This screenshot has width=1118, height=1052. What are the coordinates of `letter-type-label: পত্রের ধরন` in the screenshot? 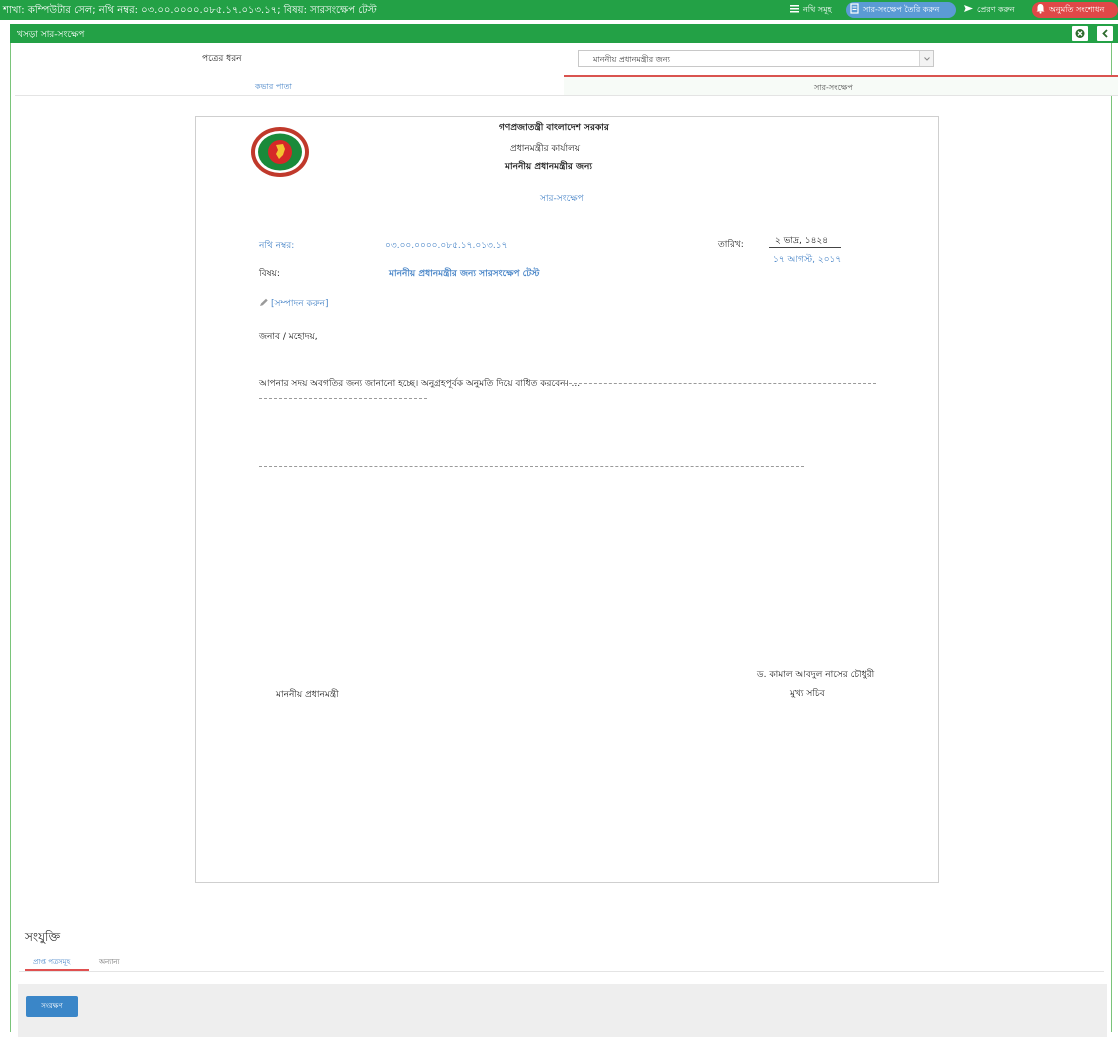 It's located at (222, 59).